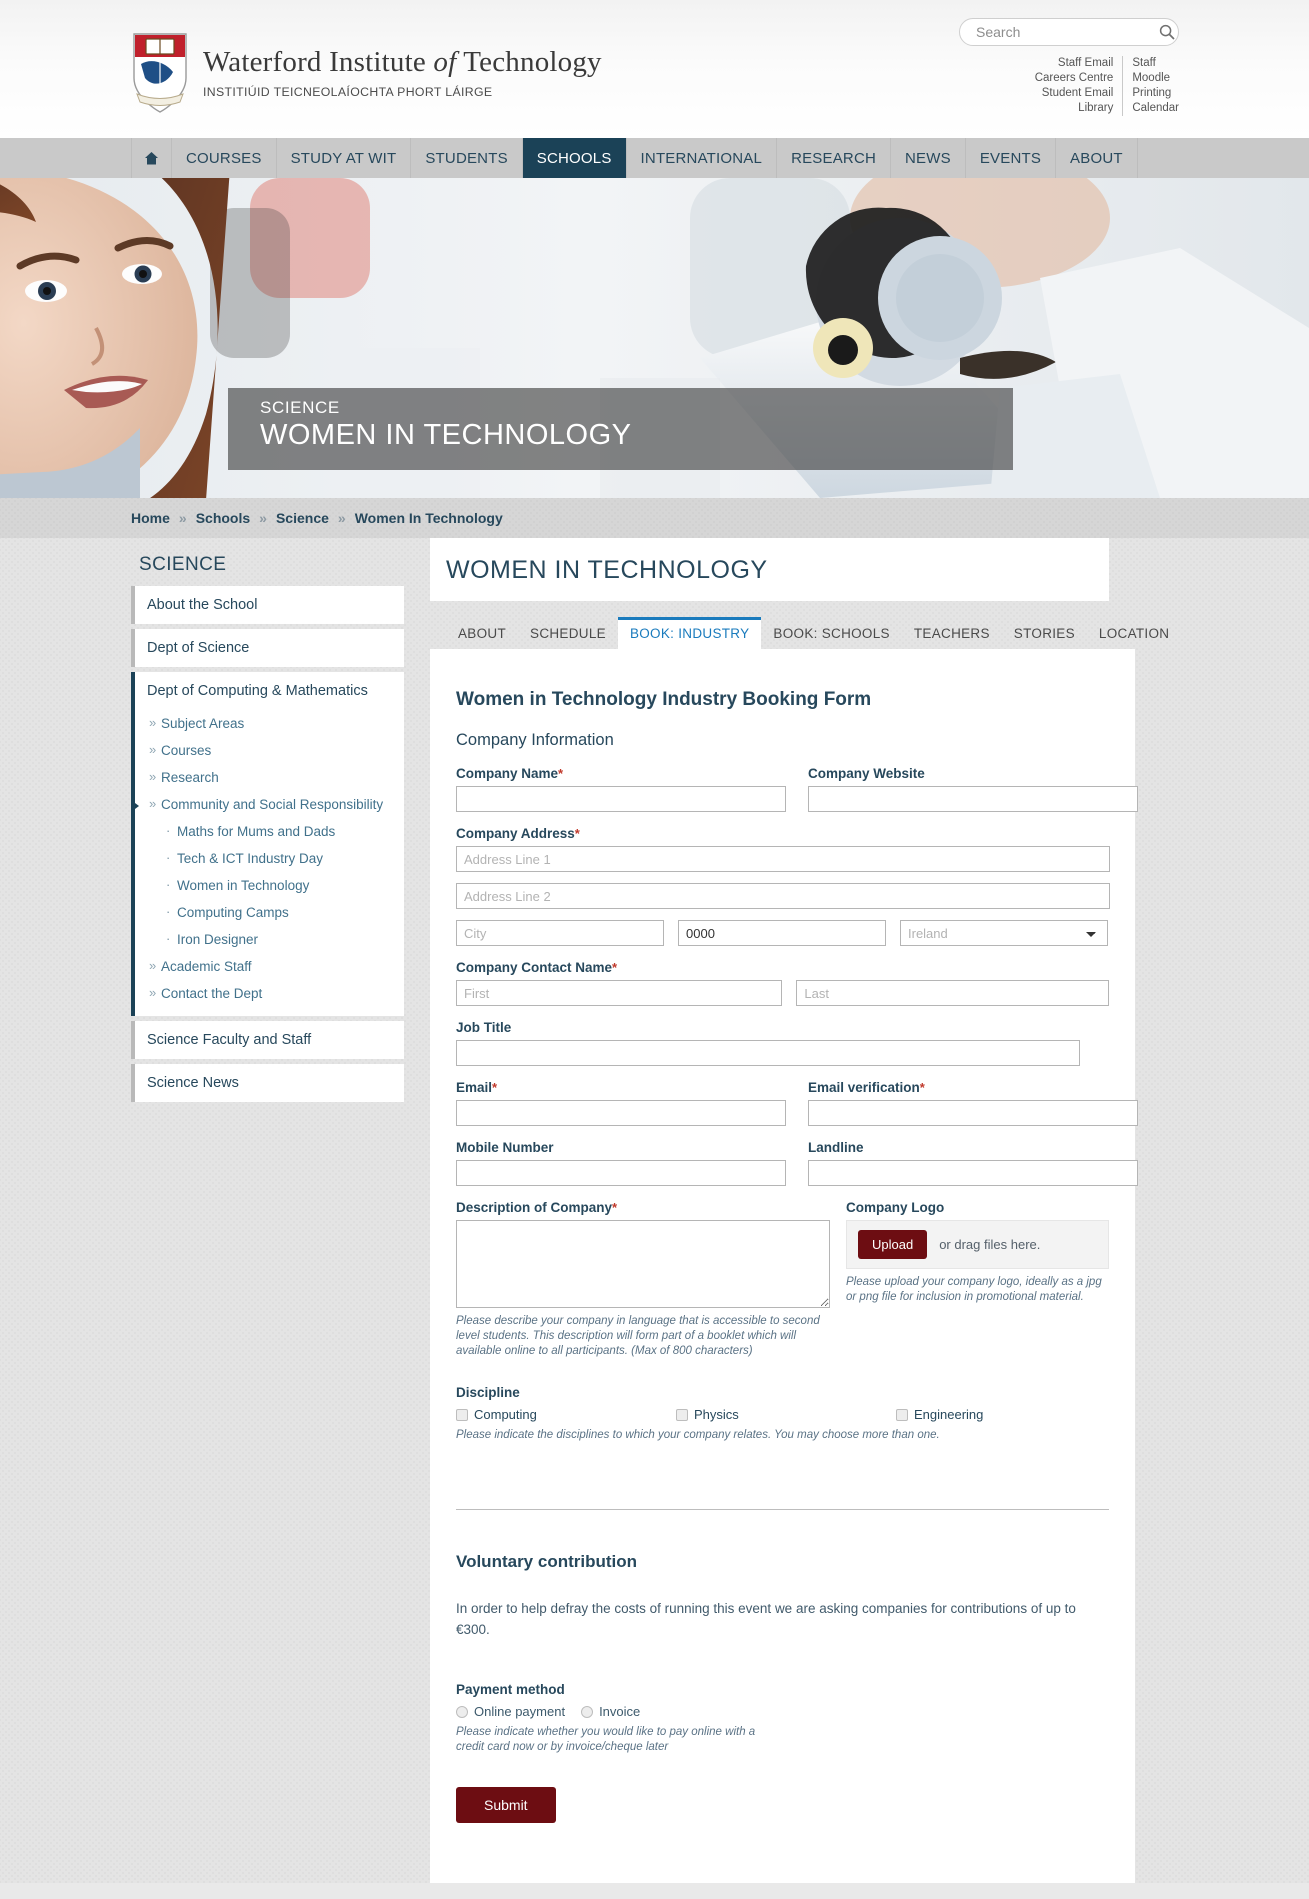 This screenshot has height=1899, width=1309. What do you see at coordinates (1155, 63) in the screenshot?
I see `quick-link-staff: Staff` at bounding box center [1155, 63].